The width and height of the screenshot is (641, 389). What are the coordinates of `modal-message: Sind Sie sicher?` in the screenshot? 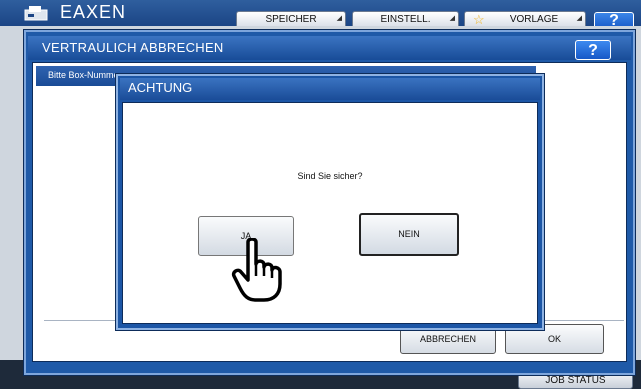 It's located at (330, 176).